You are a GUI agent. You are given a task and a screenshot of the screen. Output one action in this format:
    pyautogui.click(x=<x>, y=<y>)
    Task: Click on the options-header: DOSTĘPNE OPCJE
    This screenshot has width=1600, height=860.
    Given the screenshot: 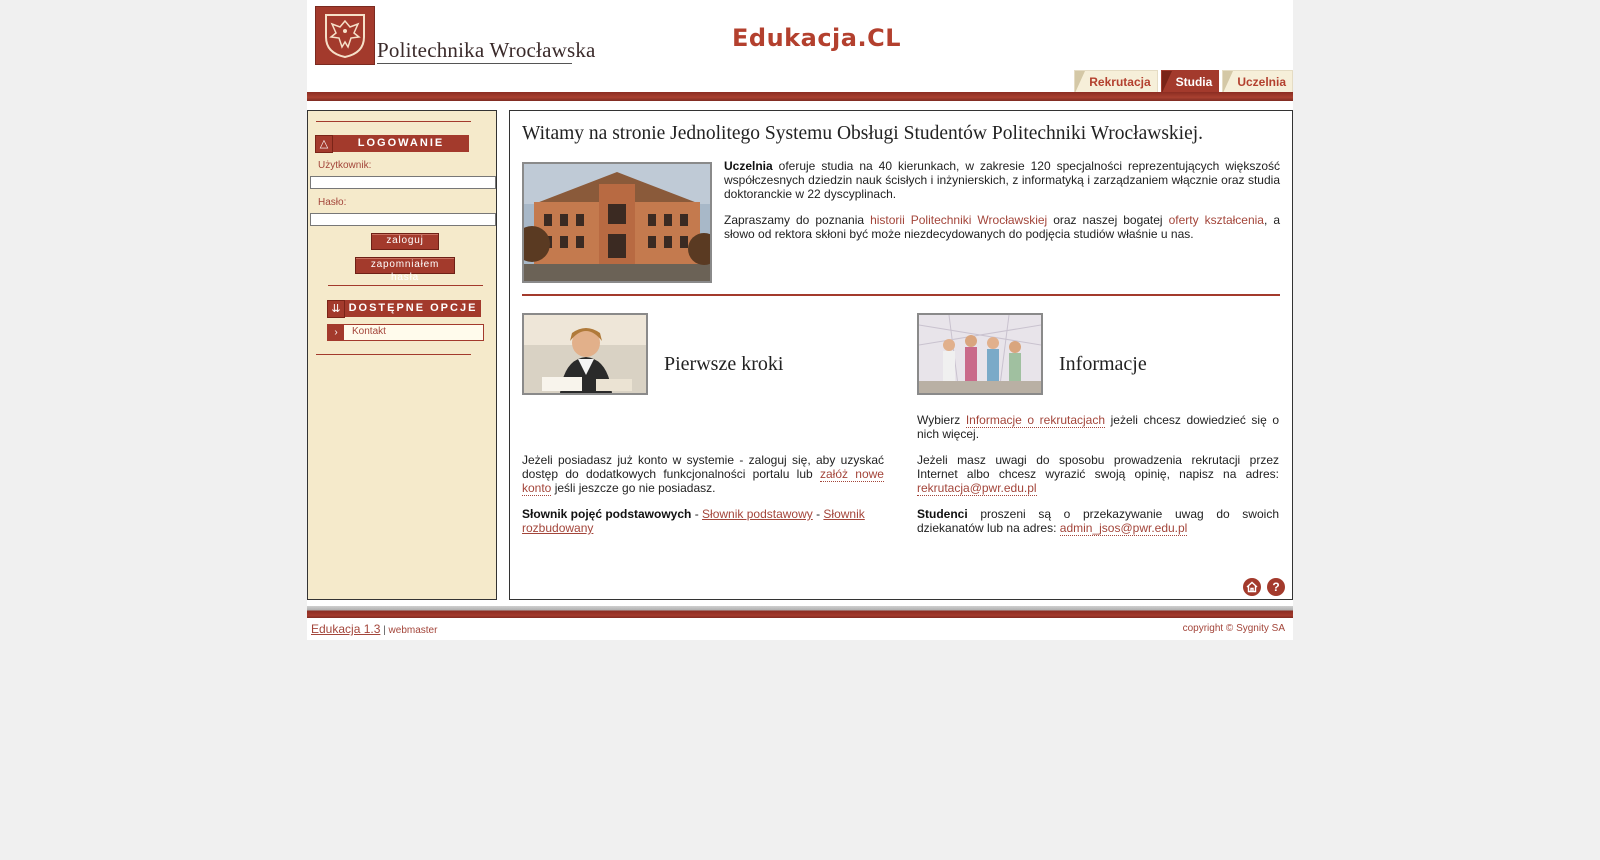 What is the action you would take?
    pyautogui.click(x=413, y=308)
    